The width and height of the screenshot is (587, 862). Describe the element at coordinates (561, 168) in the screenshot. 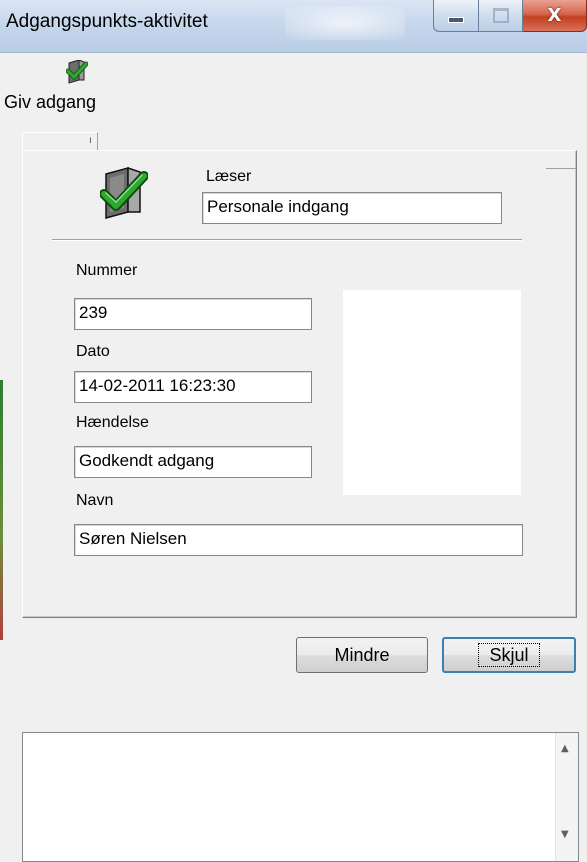

I see `panel-edge` at that location.